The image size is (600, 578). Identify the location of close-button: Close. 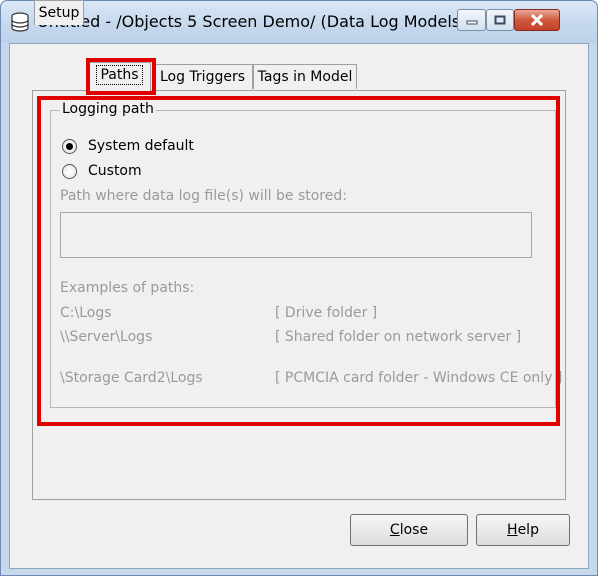
(409, 530).